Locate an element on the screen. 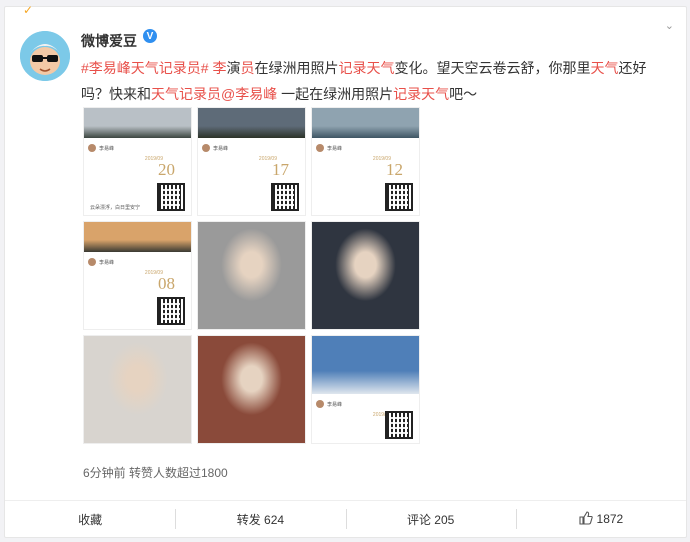 This screenshot has height=542, width=690. repost-label: 转发 624 is located at coordinates (260, 519).